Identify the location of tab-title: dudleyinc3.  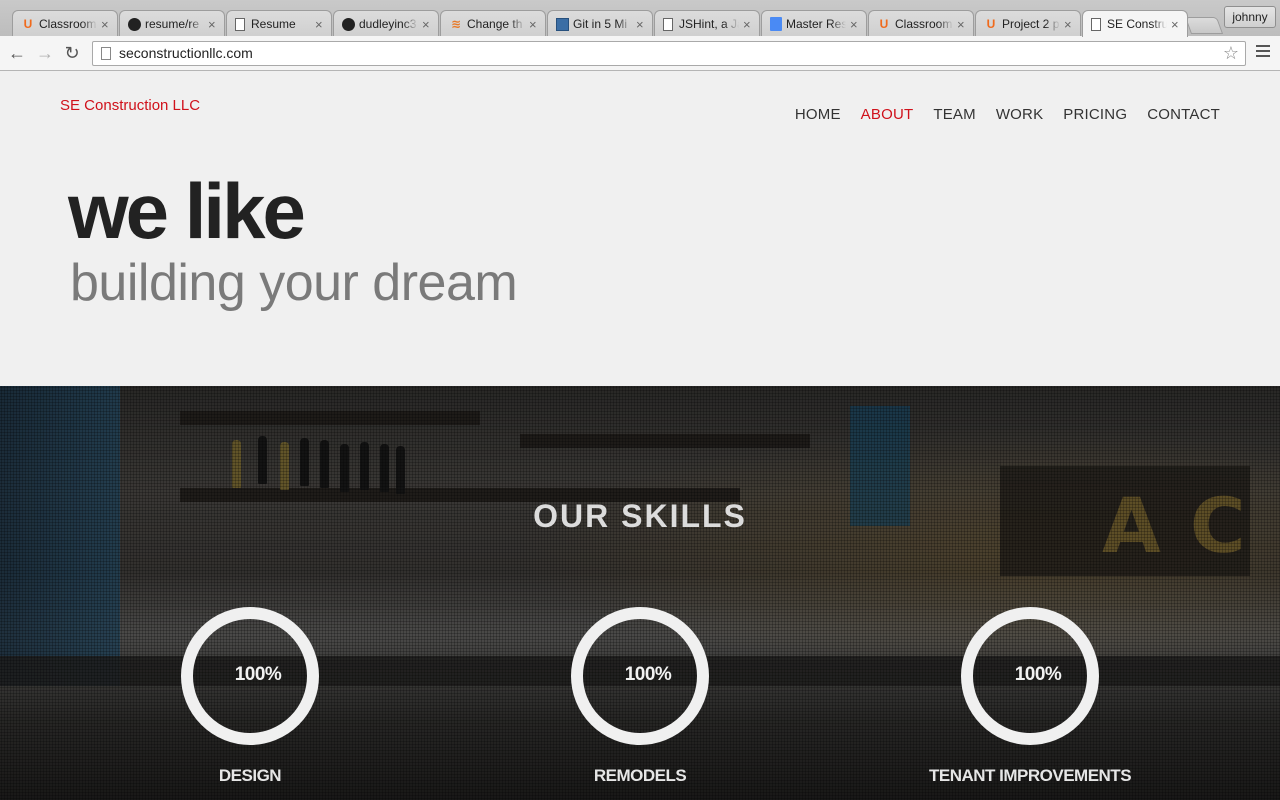
(388, 24).